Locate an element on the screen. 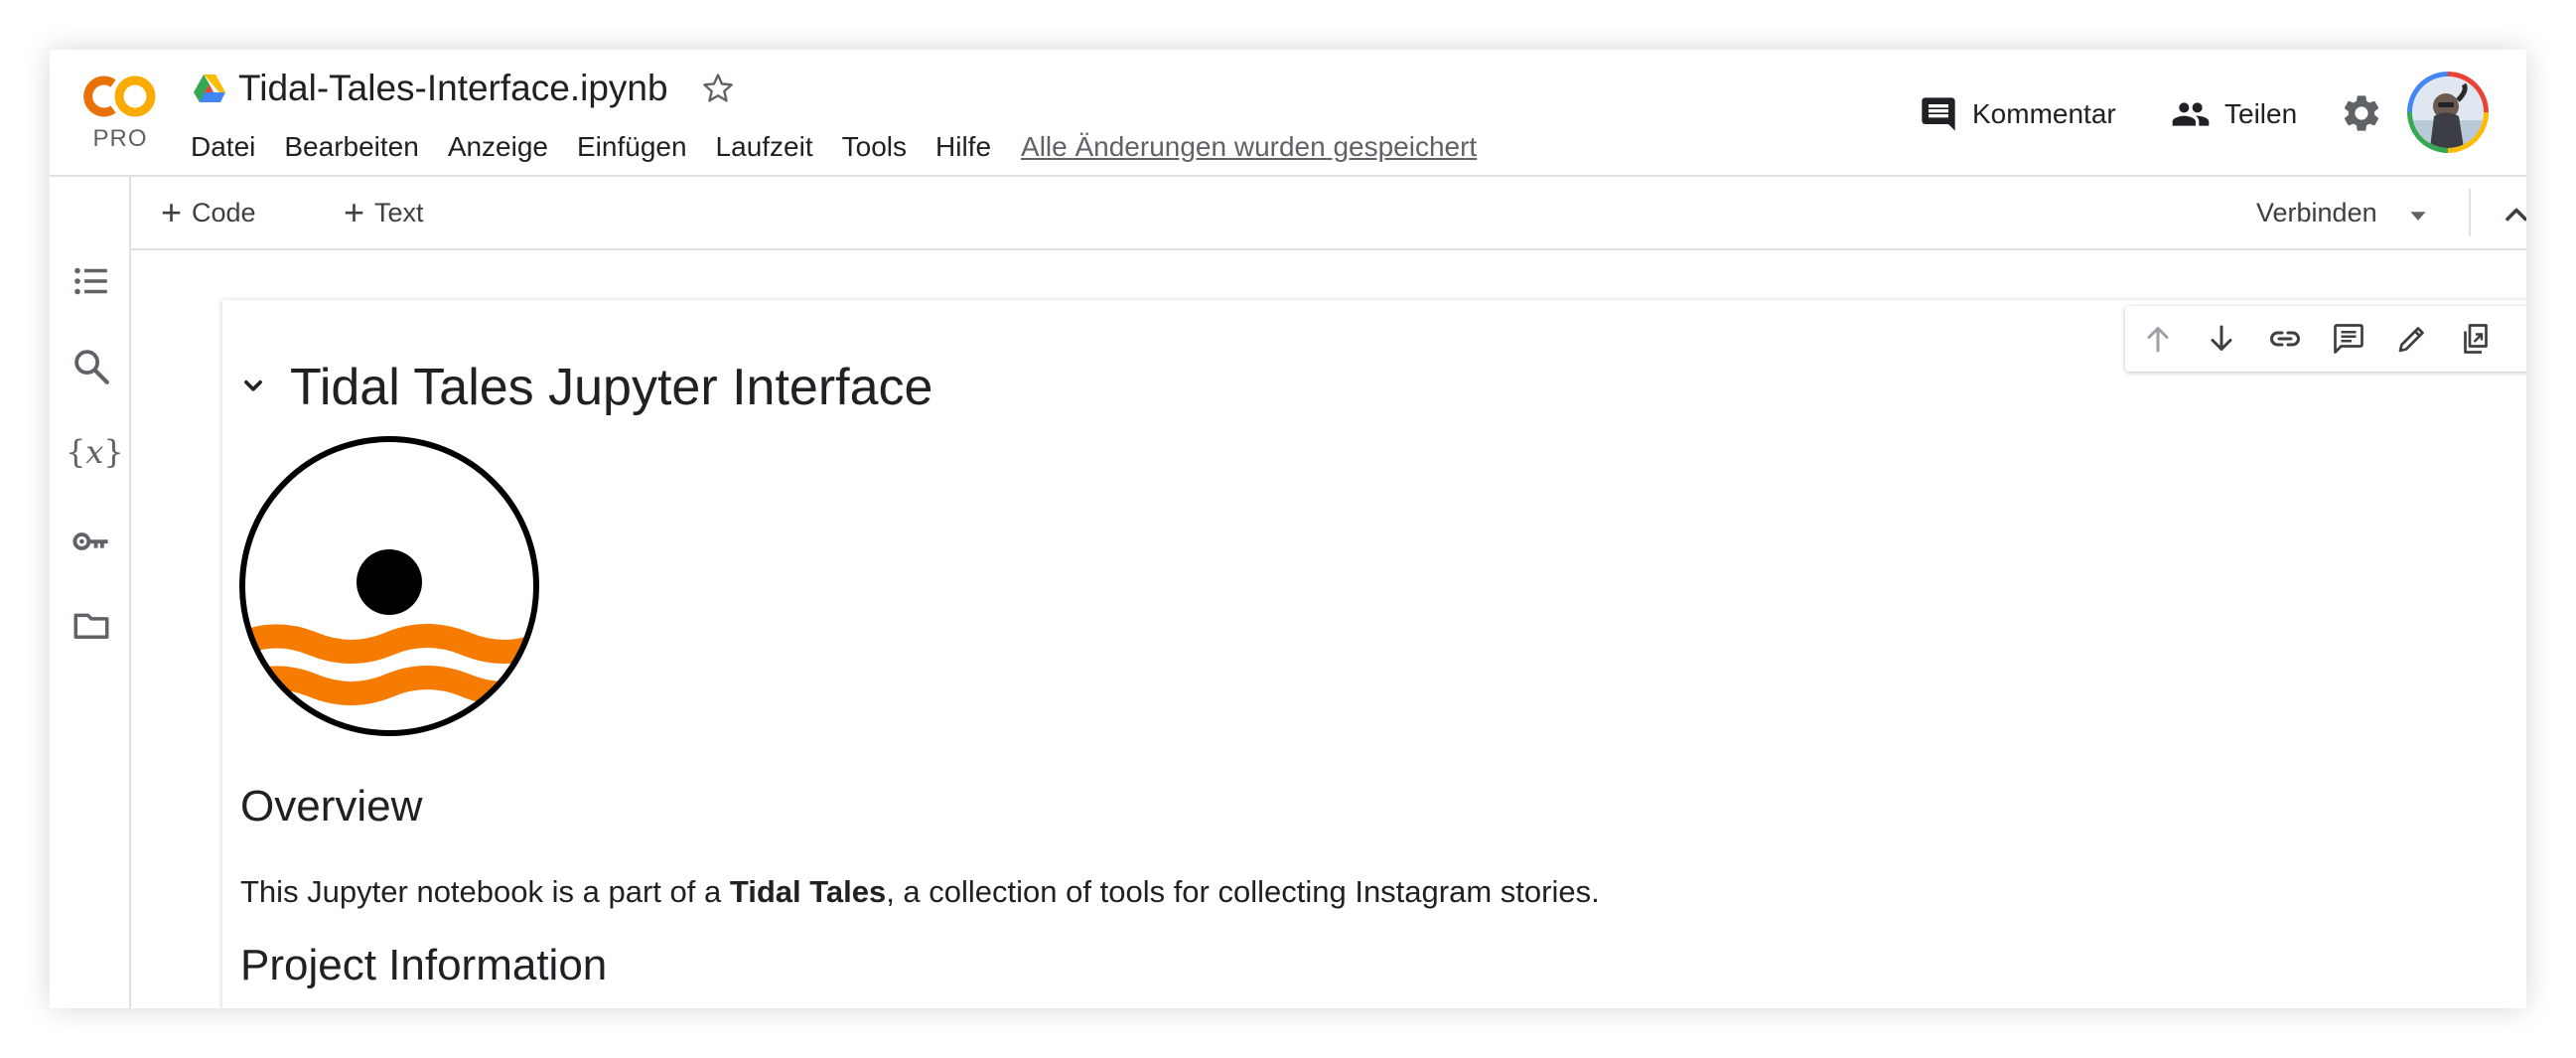  star-icon is located at coordinates (718, 88).